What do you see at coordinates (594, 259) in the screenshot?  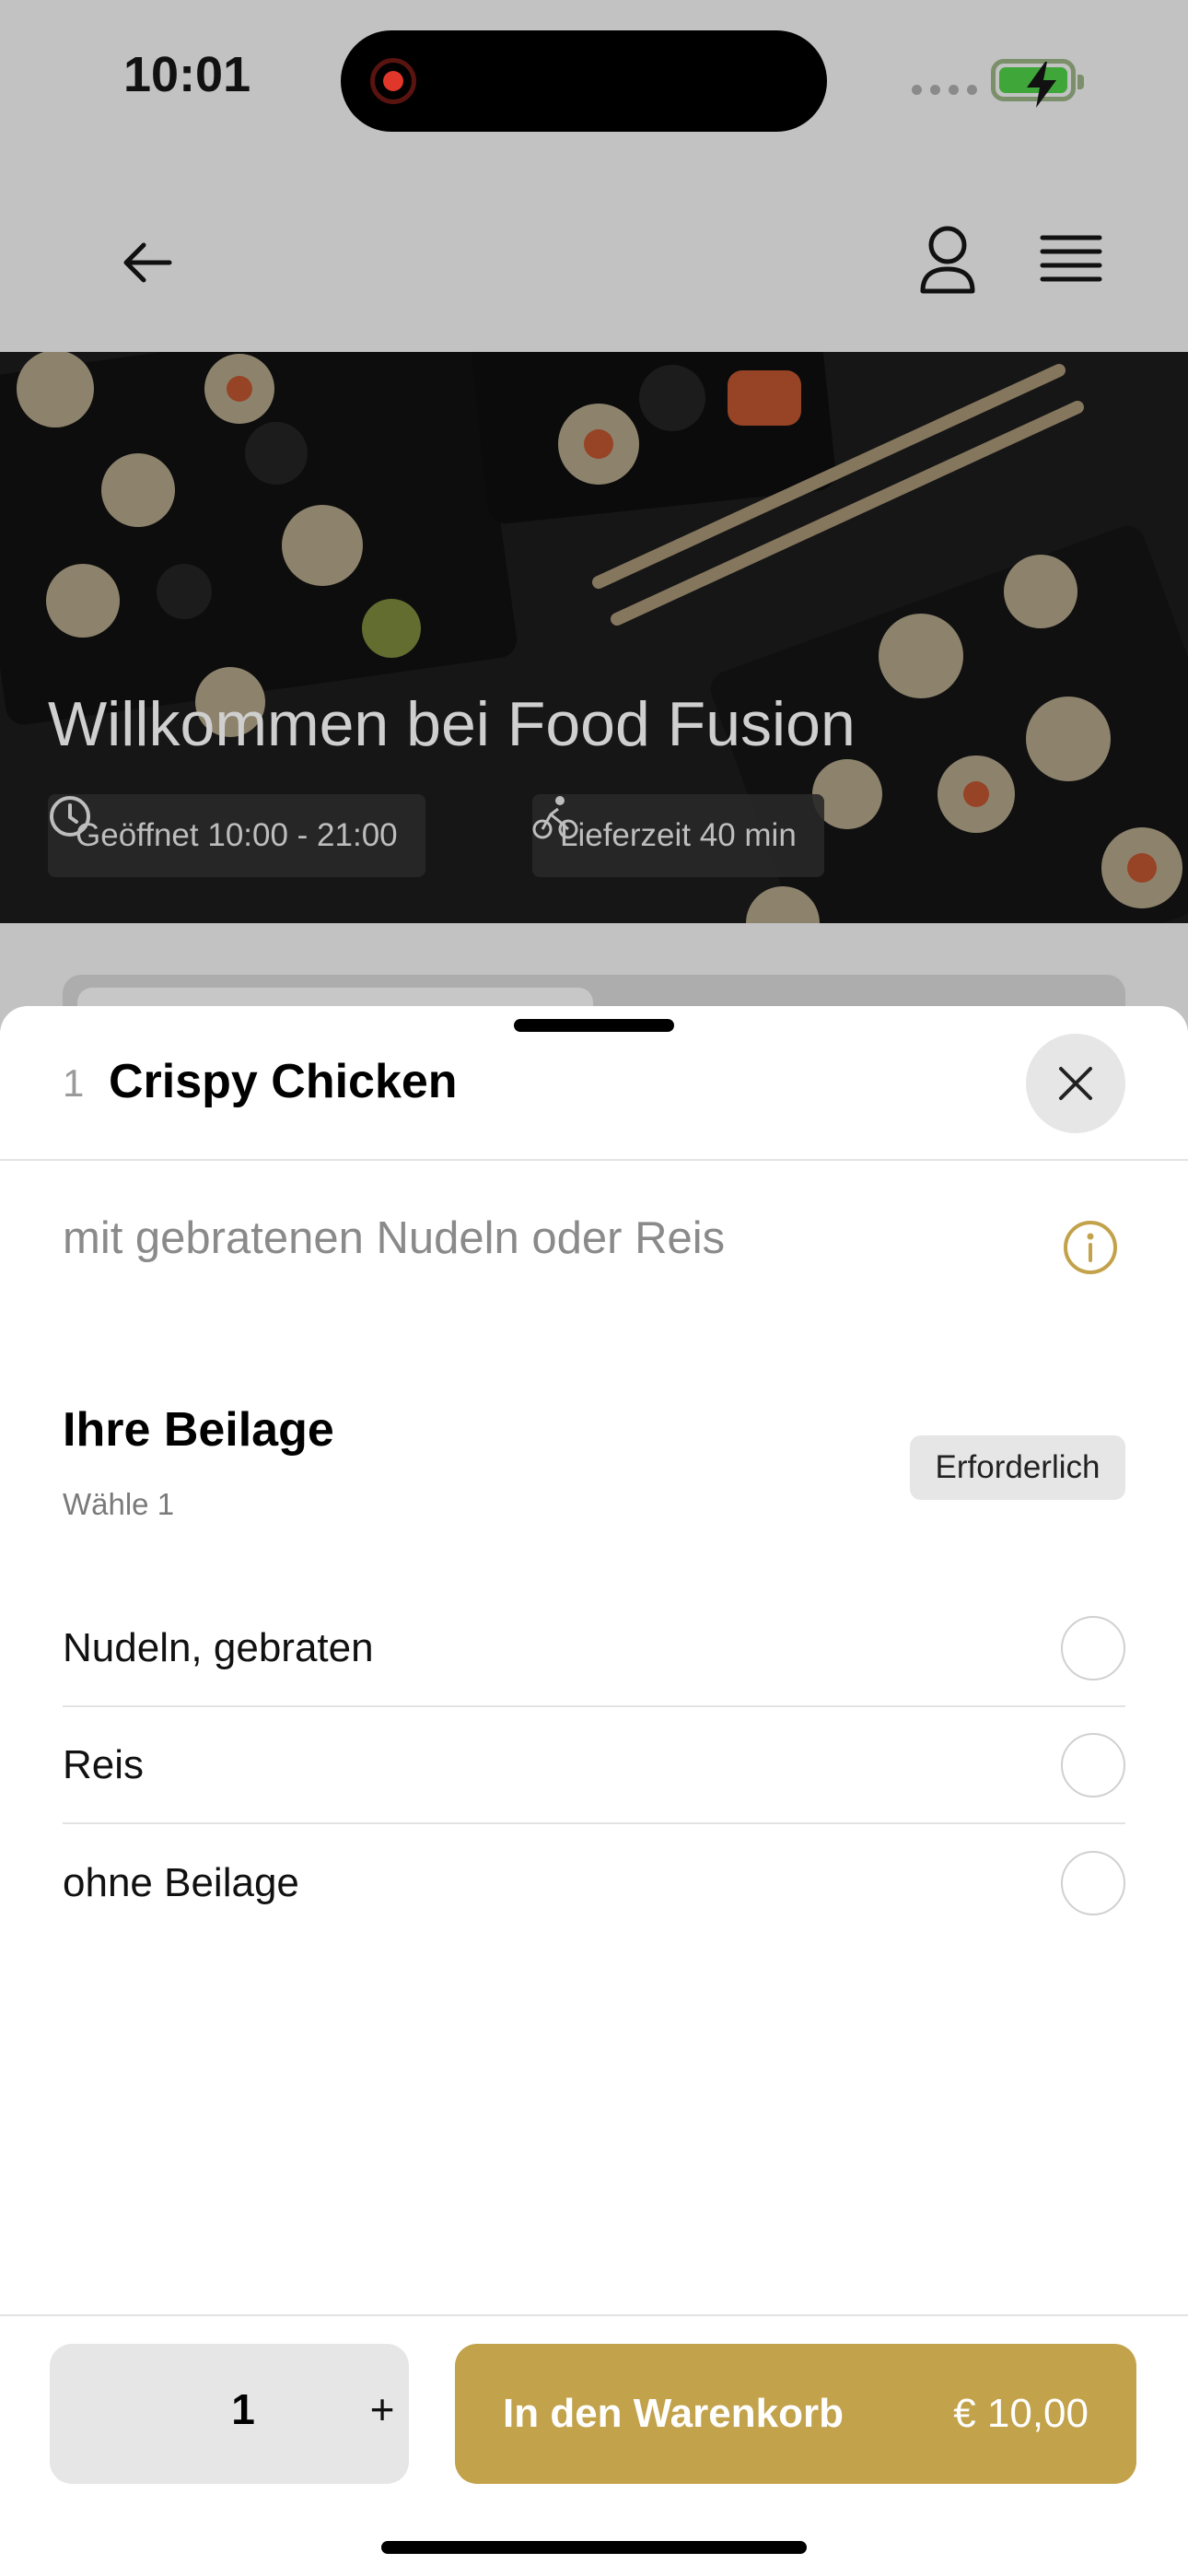 I see `top-nav-bar` at bounding box center [594, 259].